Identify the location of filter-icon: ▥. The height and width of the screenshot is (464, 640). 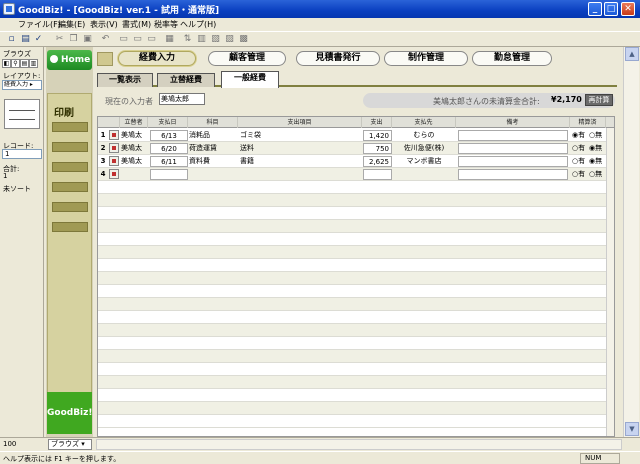
(201, 39).